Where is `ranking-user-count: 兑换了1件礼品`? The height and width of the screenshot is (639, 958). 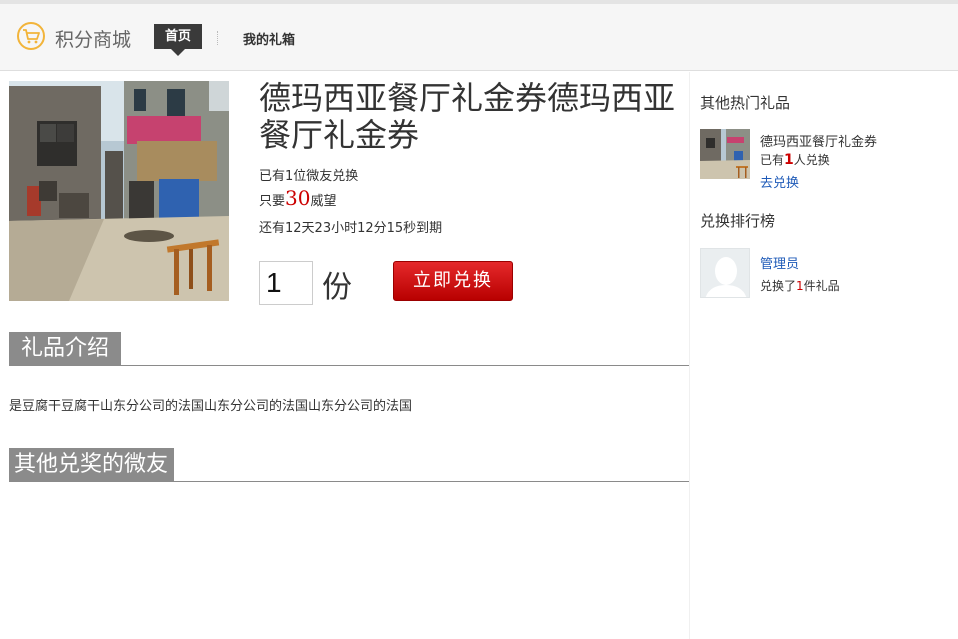
ranking-user-count: 兑换了1件礼品 is located at coordinates (800, 285).